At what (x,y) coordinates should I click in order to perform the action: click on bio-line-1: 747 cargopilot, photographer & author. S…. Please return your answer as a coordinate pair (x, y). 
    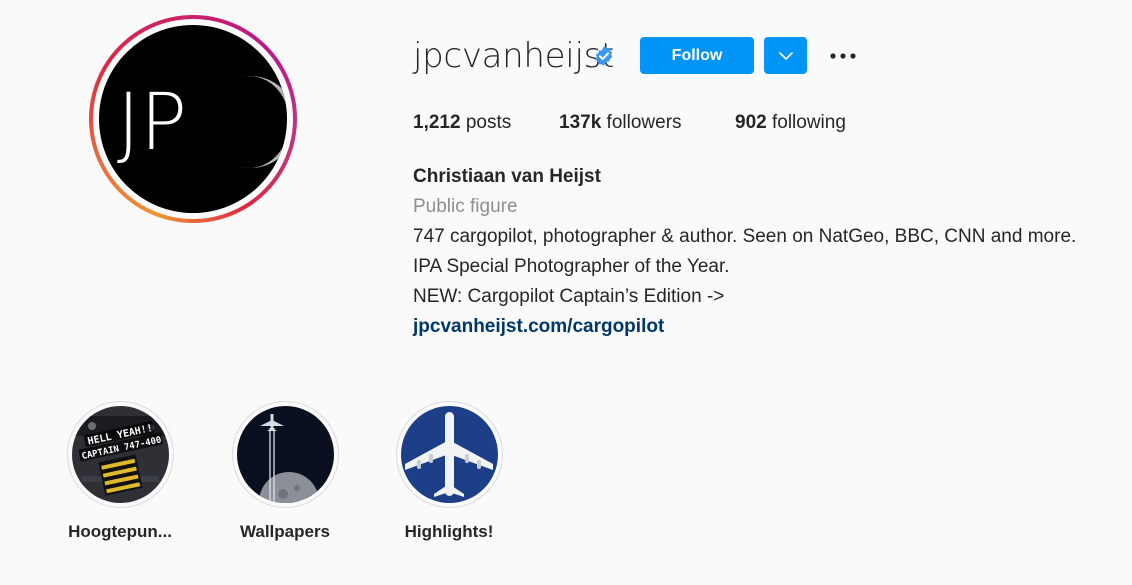
    Looking at the image, I should click on (745, 236).